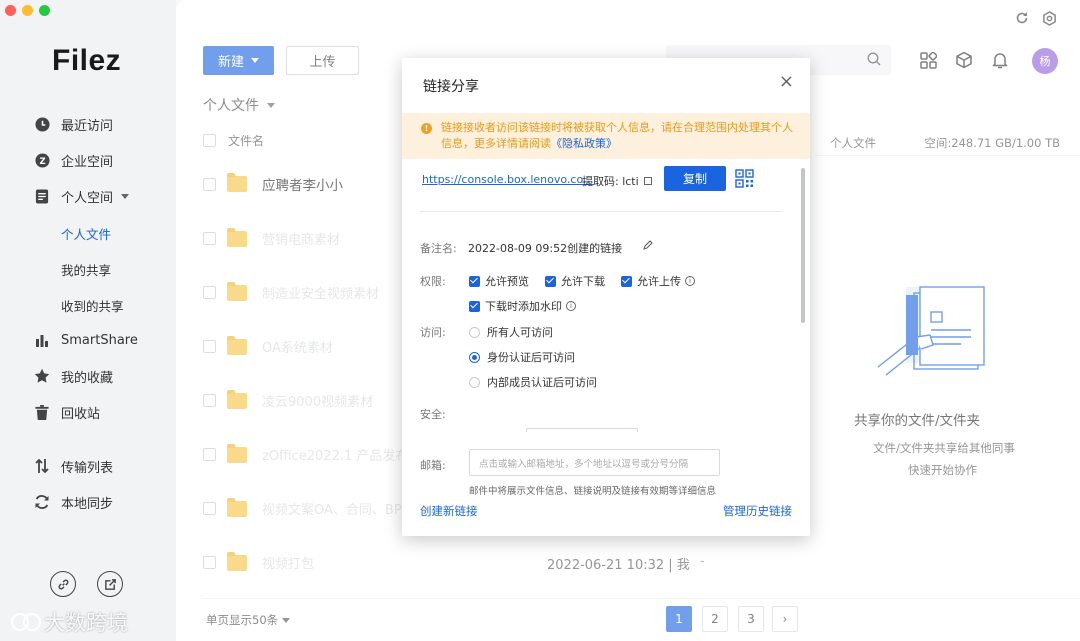  I want to click on svg-text: Z, so click(42, 160).